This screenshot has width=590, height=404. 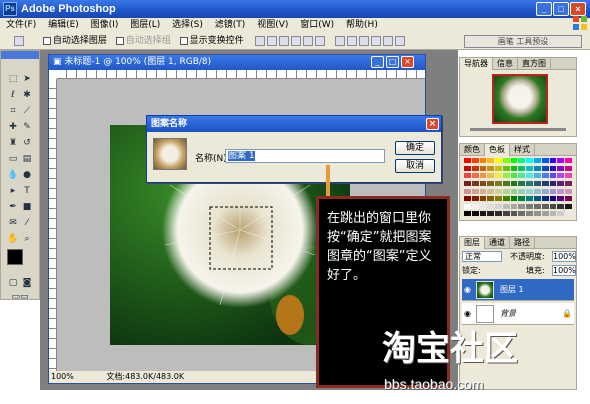 I want to click on gradient-tool-icon: ▤, so click(x=27, y=159).